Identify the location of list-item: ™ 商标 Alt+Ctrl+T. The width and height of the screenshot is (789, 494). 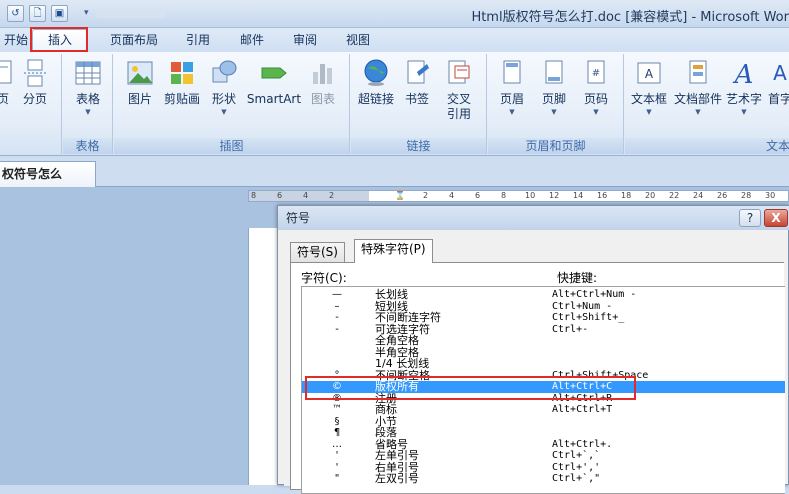
(543, 410).